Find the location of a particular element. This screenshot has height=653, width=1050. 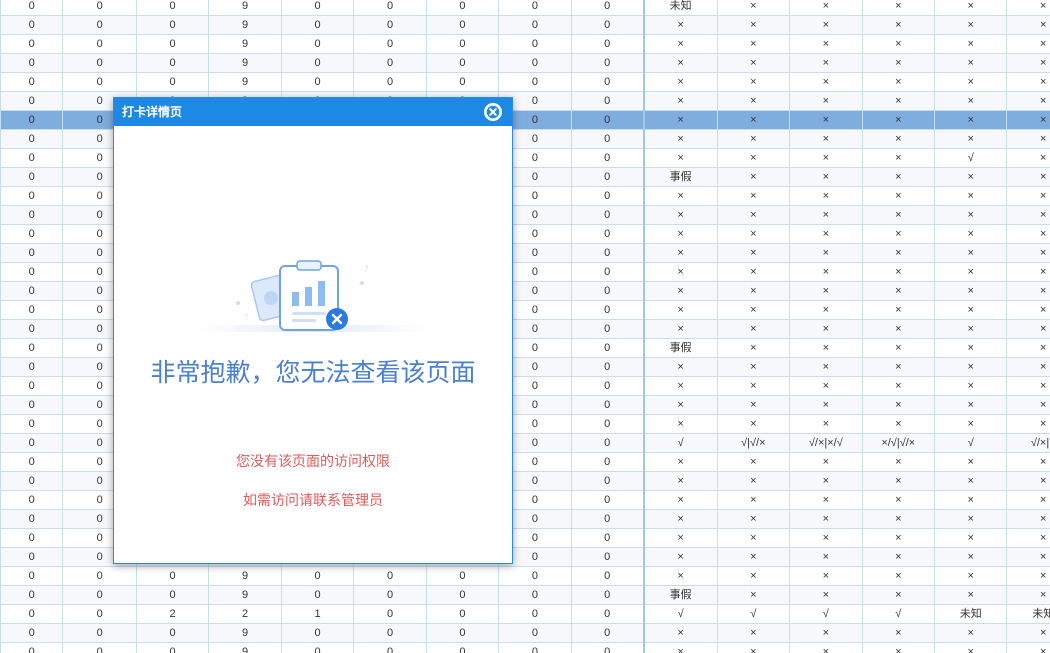

close-icon is located at coordinates (493, 112).